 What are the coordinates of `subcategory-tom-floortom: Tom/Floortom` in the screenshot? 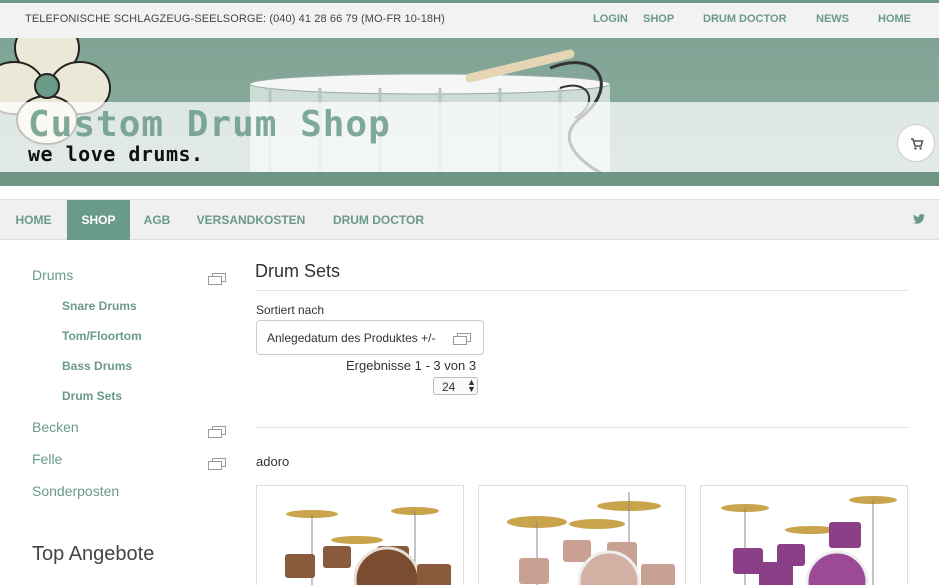 It's located at (102, 336).